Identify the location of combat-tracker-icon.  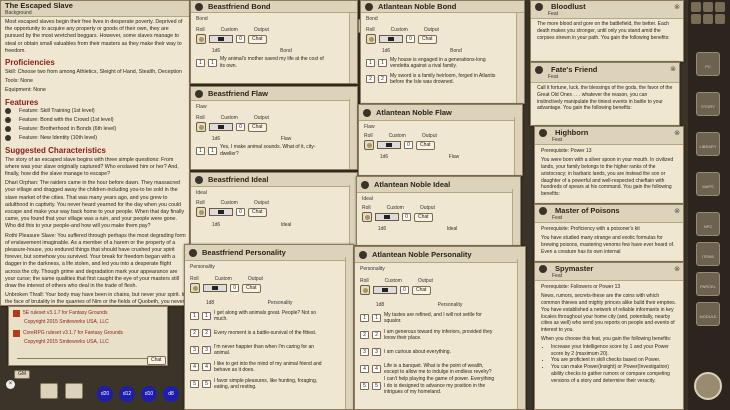
(74, 391).